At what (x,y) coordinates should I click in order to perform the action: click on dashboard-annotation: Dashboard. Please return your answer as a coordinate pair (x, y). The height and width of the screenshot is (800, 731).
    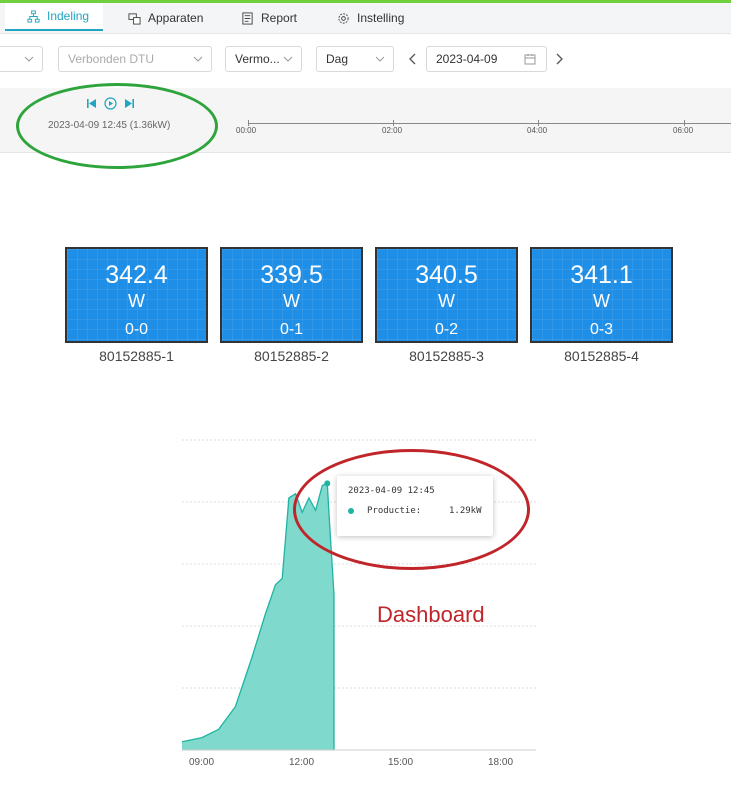
    Looking at the image, I should click on (431, 614).